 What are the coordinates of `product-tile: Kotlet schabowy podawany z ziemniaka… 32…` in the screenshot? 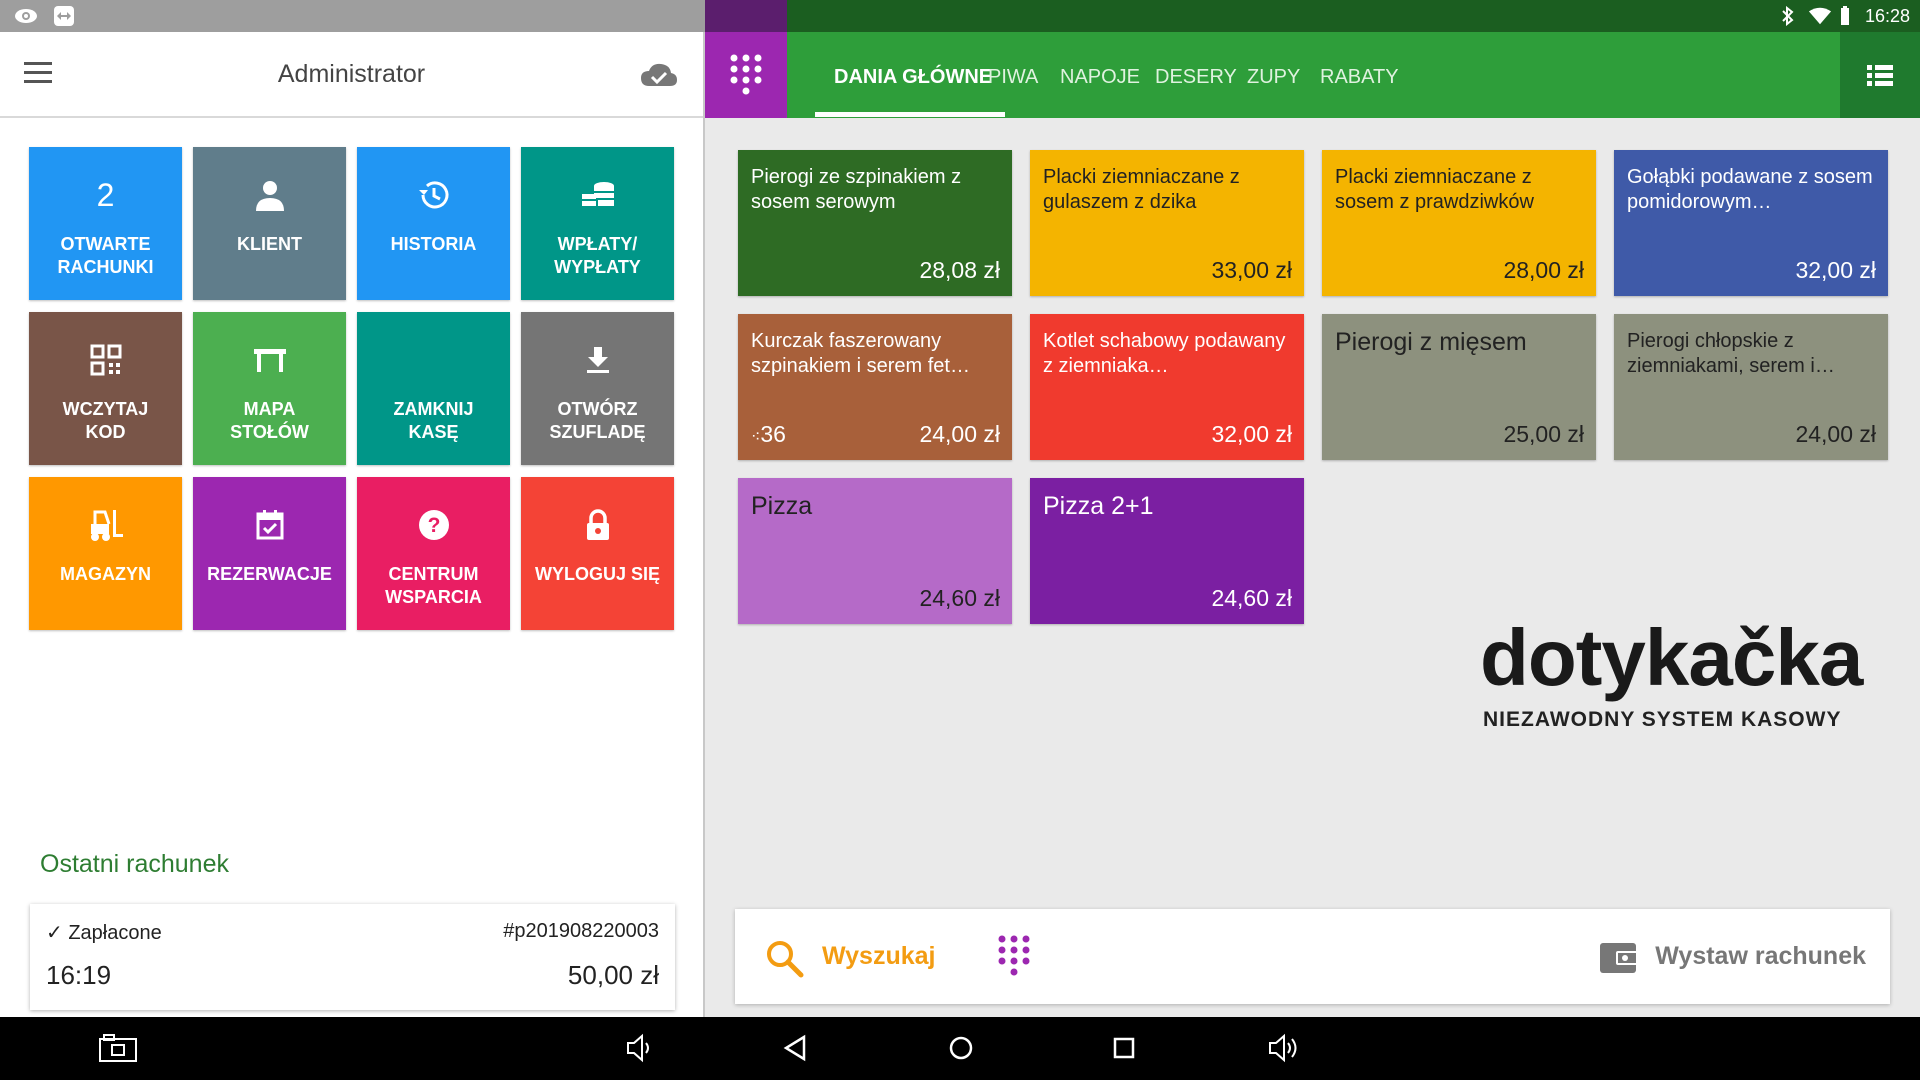 It's located at (1167, 387).